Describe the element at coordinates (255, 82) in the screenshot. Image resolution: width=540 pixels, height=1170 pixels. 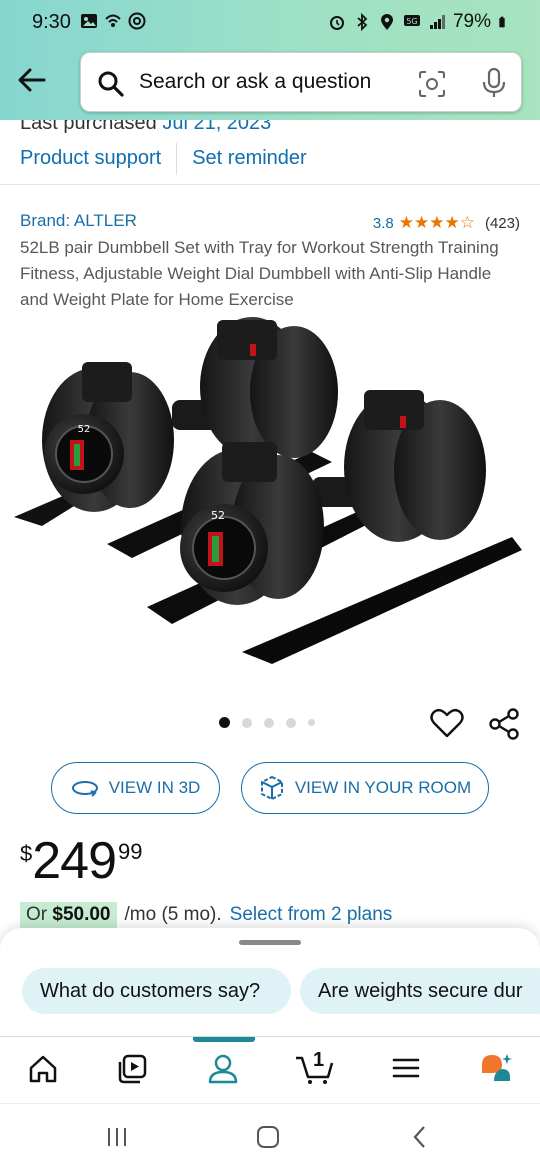
I see `search-input: Search or ask a question` at that location.